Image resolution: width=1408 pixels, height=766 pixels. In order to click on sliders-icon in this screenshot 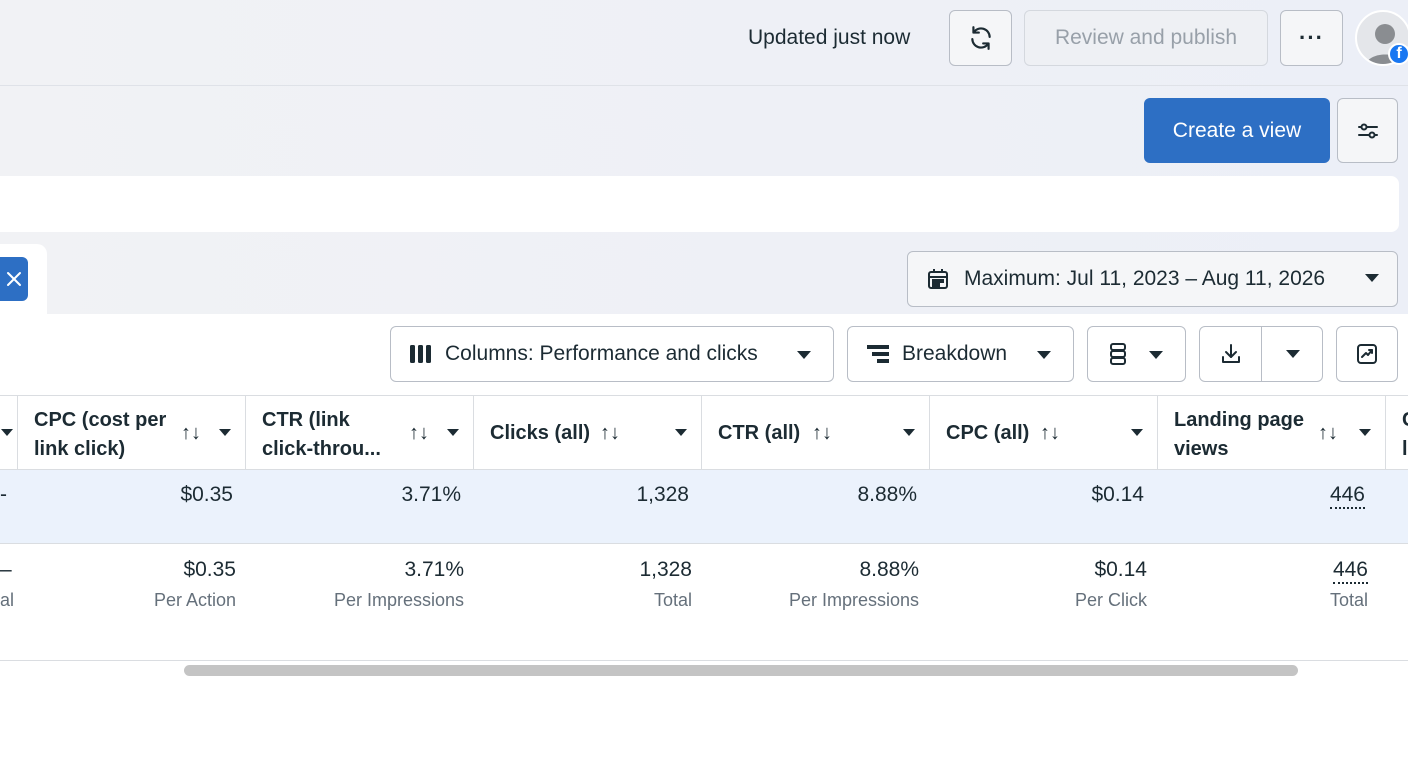, I will do `click(1367, 130)`.